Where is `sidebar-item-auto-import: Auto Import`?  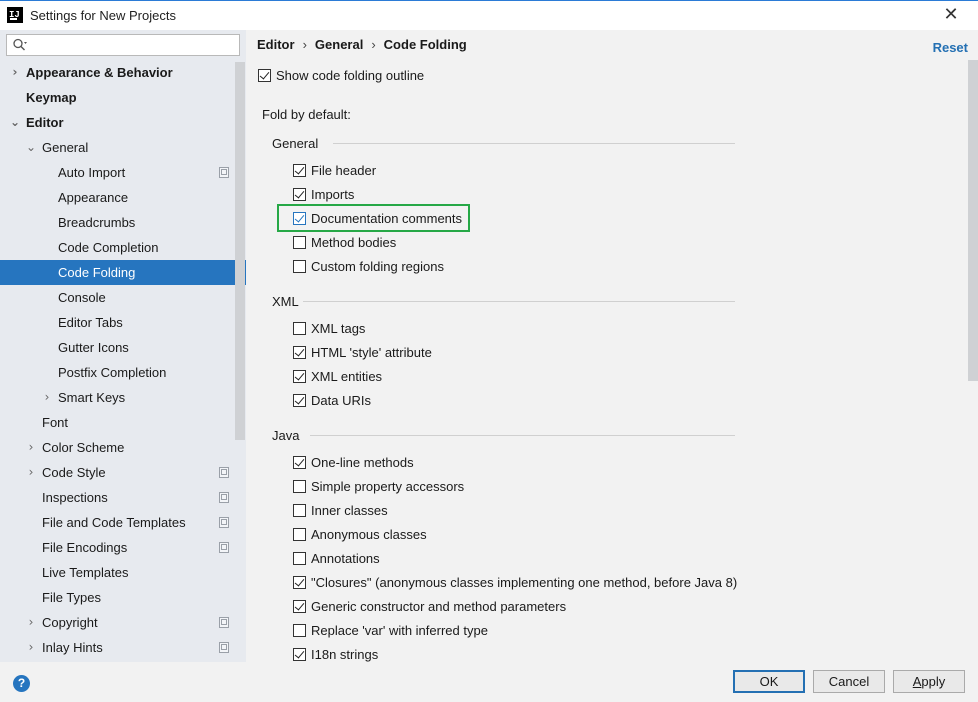
sidebar-item-auto-import: Auto Import is located at coordinates (123, 172).